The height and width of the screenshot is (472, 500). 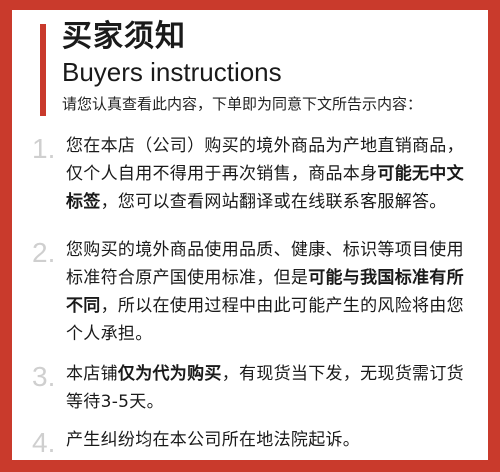 I want to click on item-text-part: 本店铺, so click(x=92, y=374).